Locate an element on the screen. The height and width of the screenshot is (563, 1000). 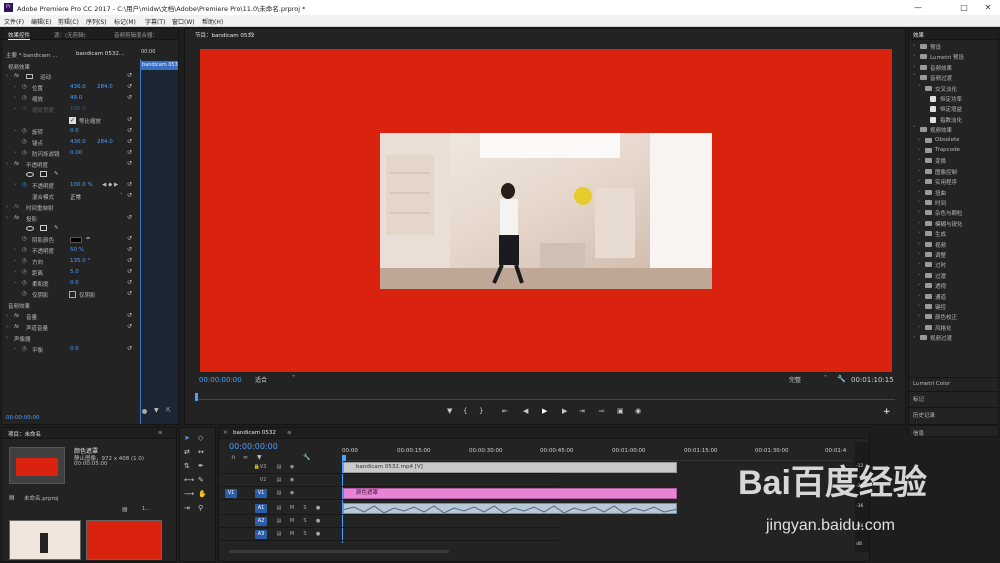
add-button-icon: + is located at coordinates (887, 412).